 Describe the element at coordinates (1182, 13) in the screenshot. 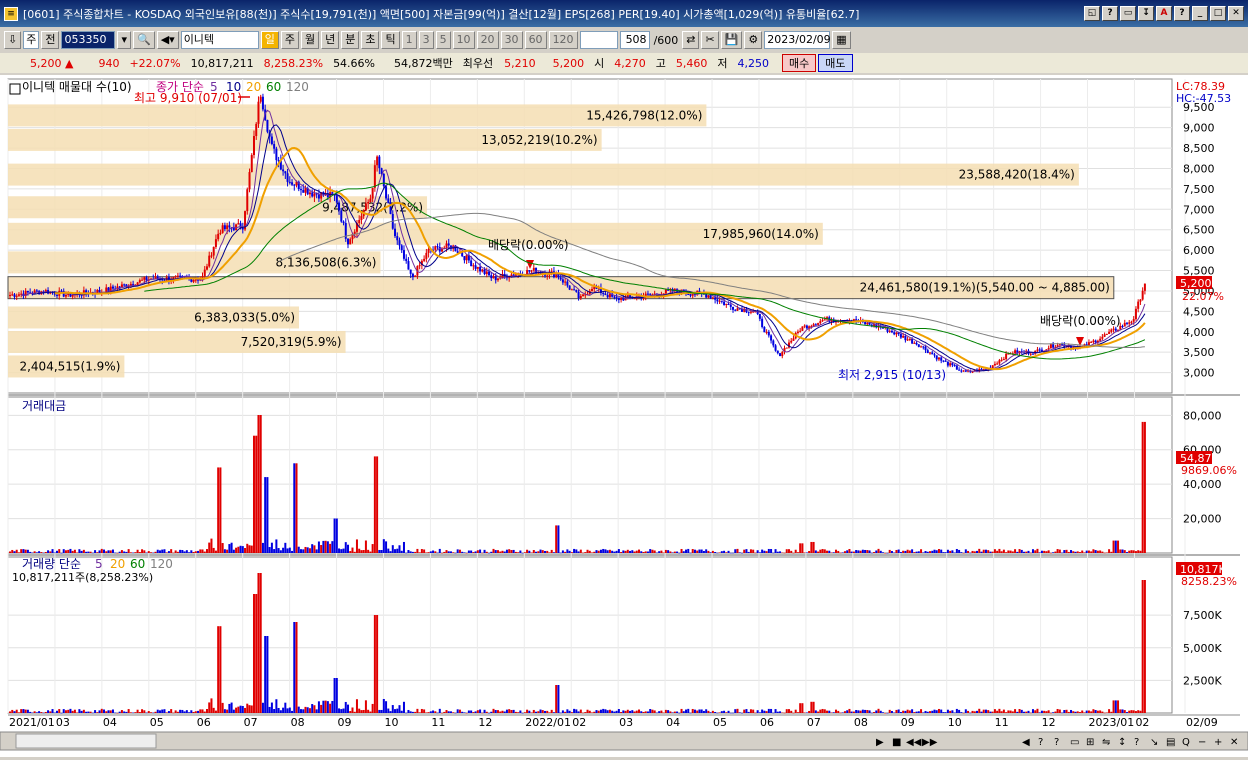

I see `info-icon: ?` at that location.